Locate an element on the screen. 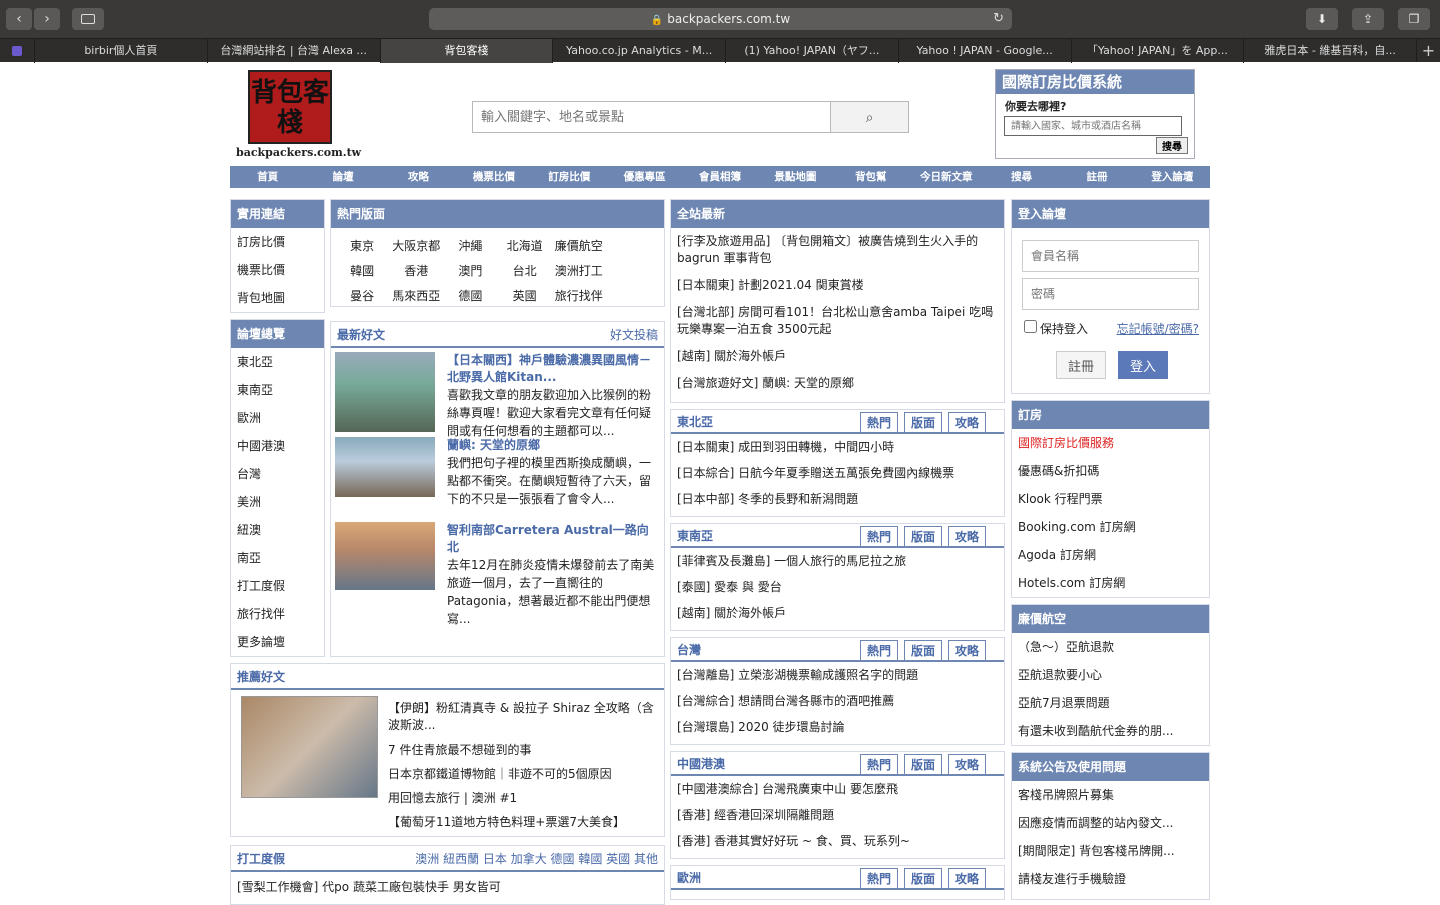 This screenshot has width=1440, height=905. hot-board-link: 沖繩 is located at coordinates (470, 246).